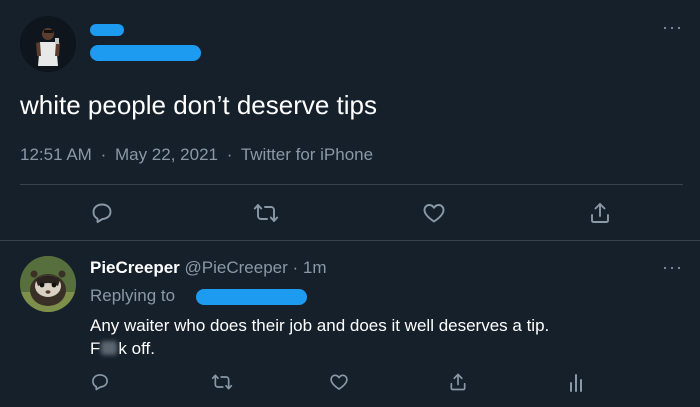 The image size is (700, 407). I want to click on reply-analytics-button, so click(576, 382).